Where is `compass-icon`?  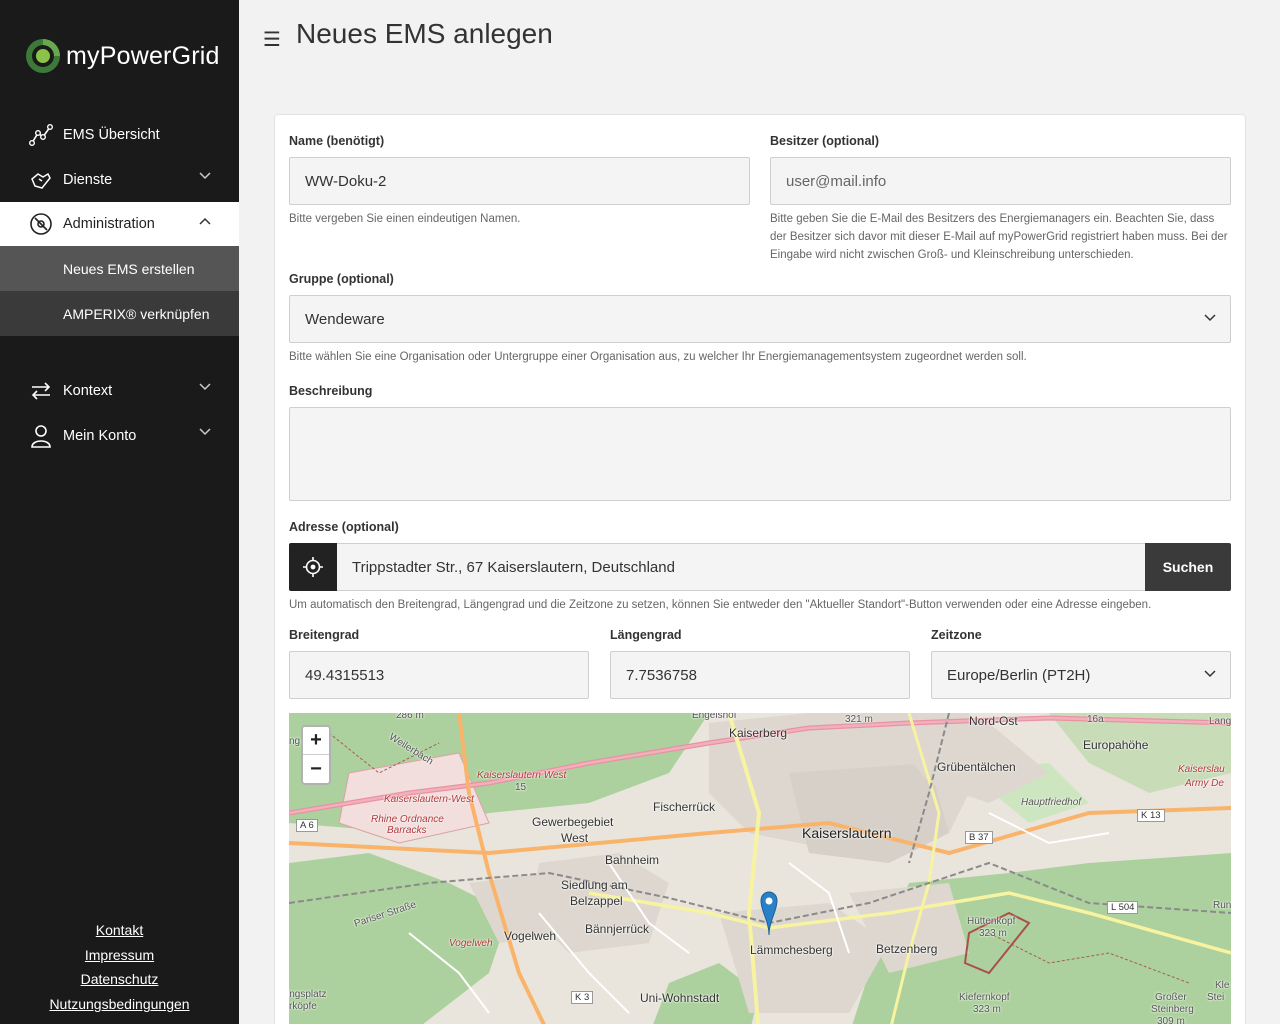 compass-icon is located at coordinates (41, 224).